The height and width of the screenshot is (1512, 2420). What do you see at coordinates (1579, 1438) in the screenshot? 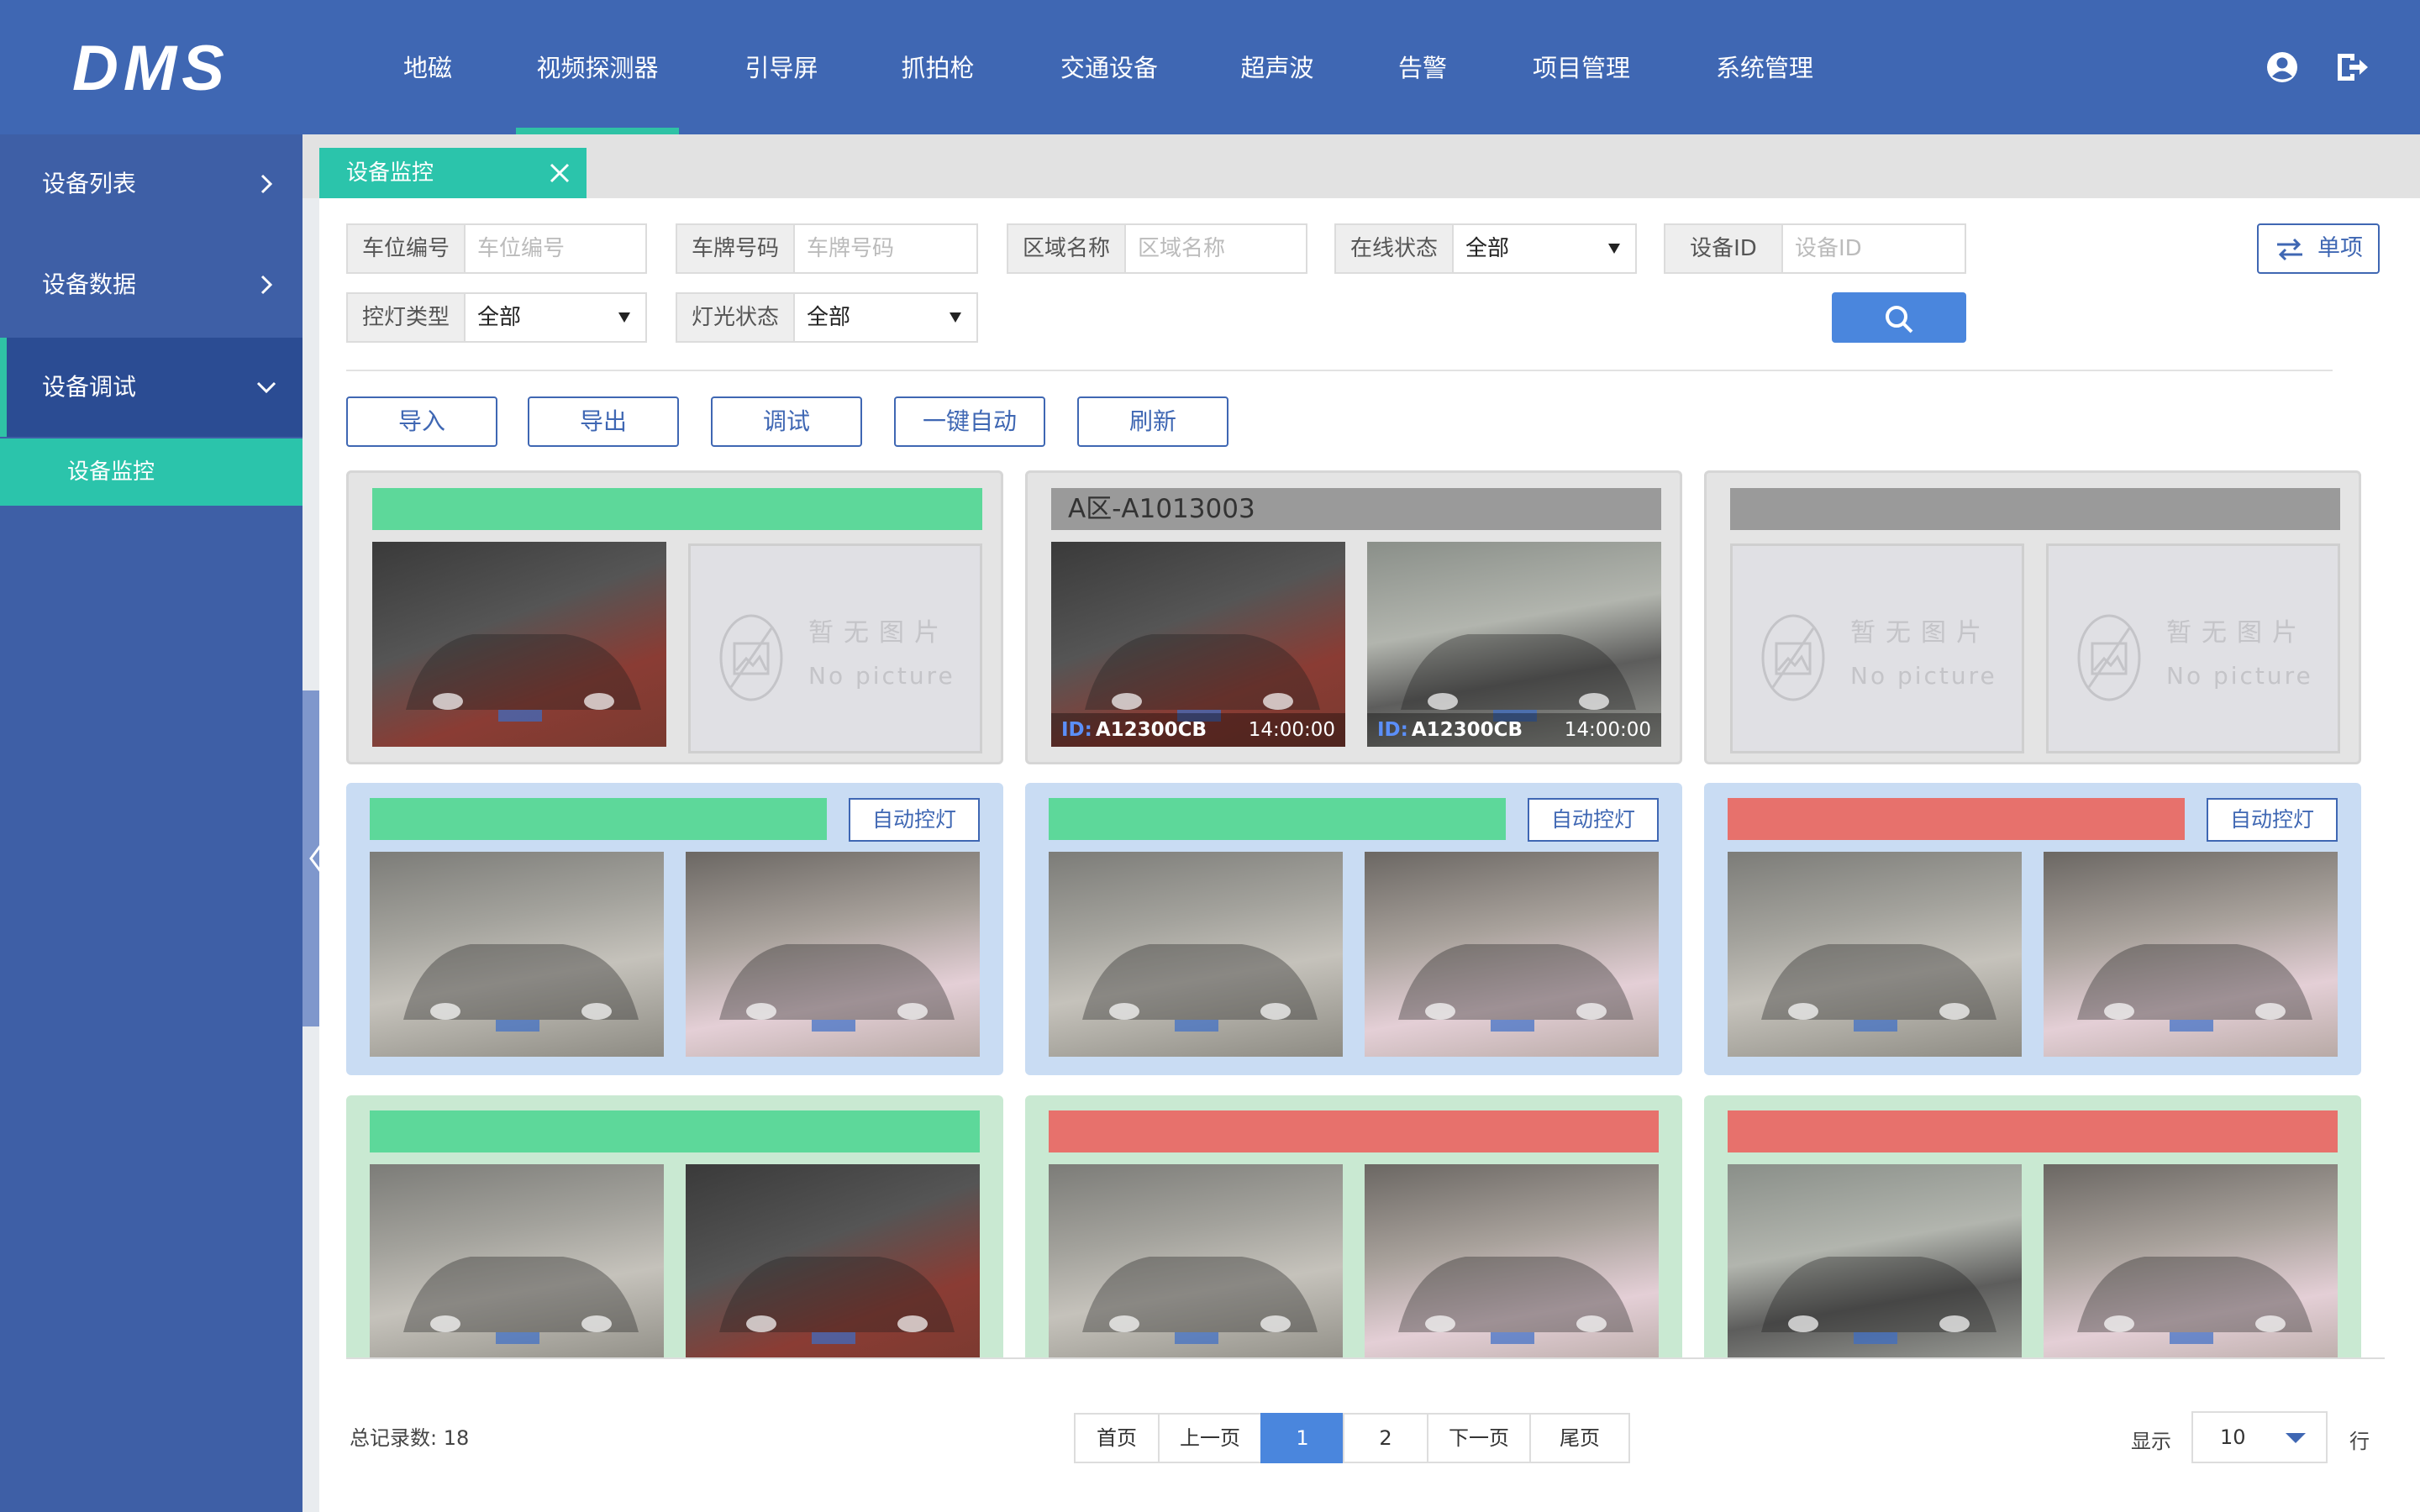
I see `last-page-button: 尾页` at bounding box center [1579, 1438].